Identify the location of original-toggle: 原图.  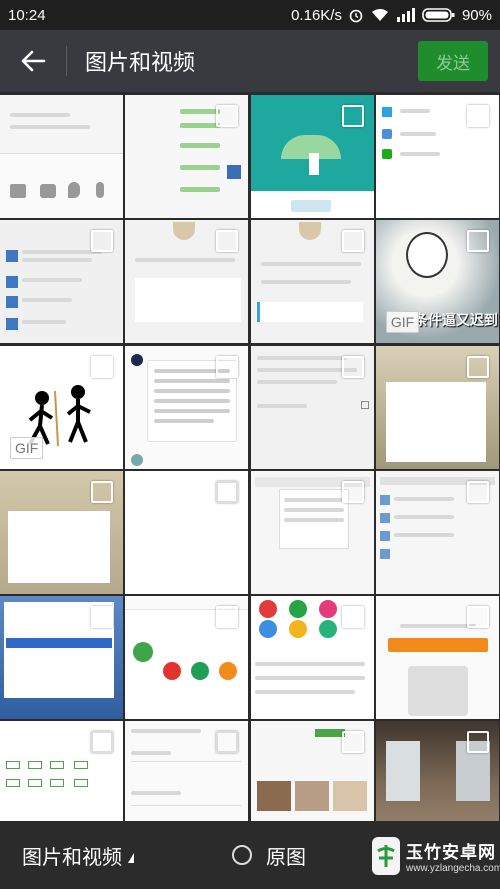
(269, 855).